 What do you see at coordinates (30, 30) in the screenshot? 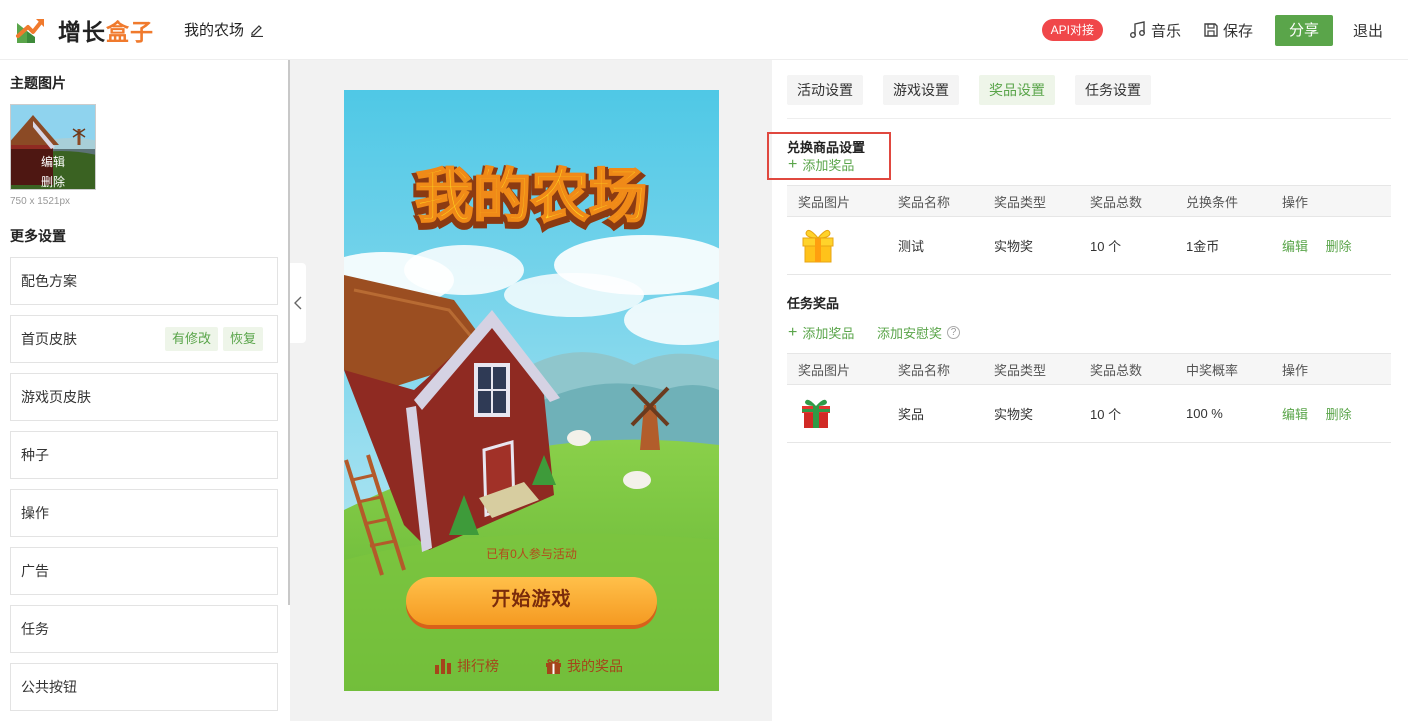
I see `growth-logo-icon` at bounding box center [30, 30].